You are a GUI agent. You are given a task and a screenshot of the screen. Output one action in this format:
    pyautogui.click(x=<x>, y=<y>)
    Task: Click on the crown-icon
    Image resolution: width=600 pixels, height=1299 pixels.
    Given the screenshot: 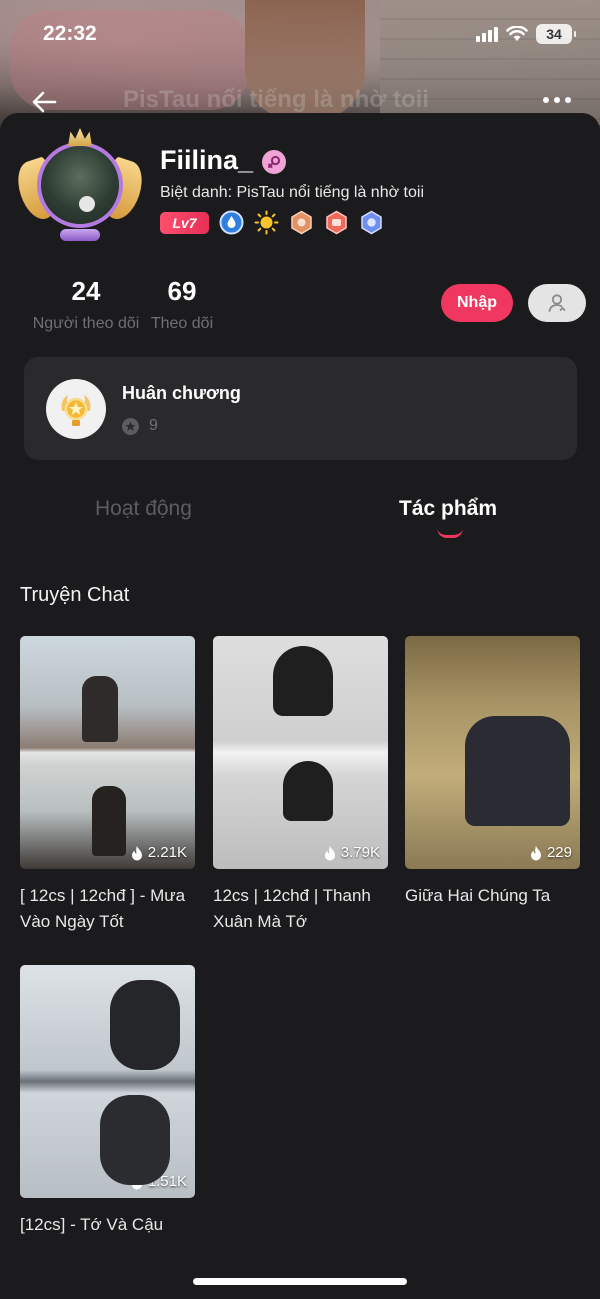 What is the action you would take?
    pyautogui.click(x=80, y=137)
    